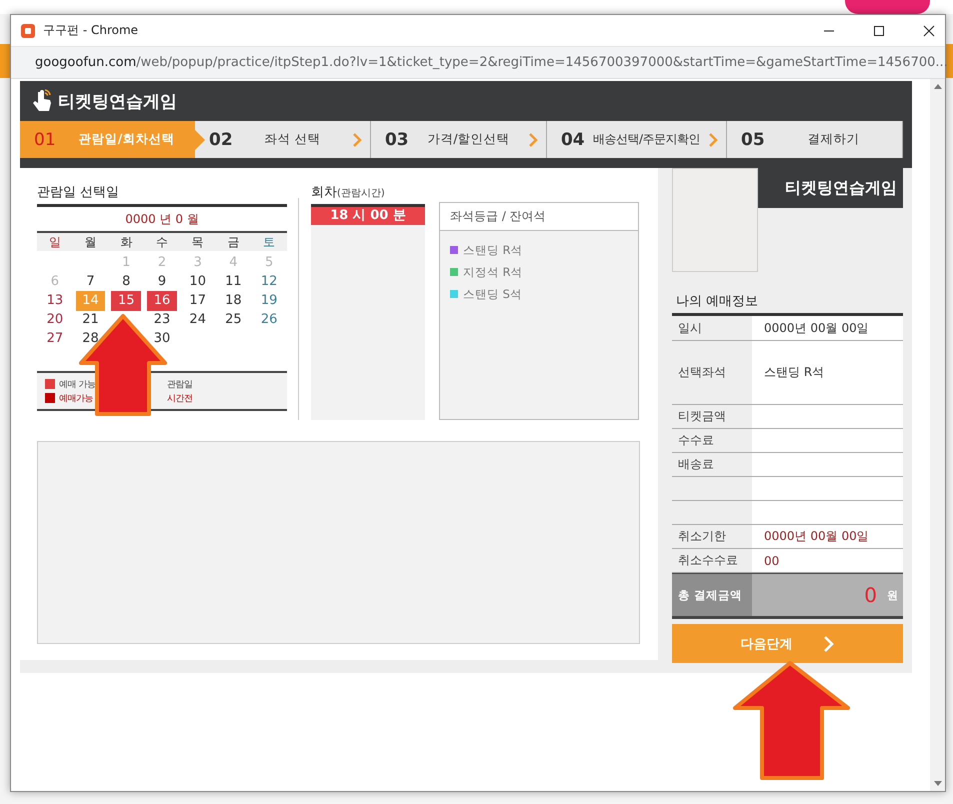  I want to click on calendar-day: 30, so click(162, 339).